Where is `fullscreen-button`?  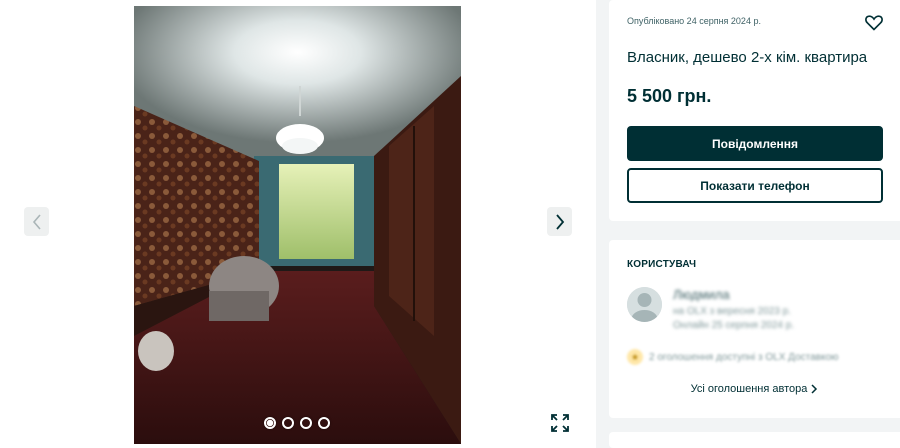
fullscreen-button is located at coordinates (560, 423).